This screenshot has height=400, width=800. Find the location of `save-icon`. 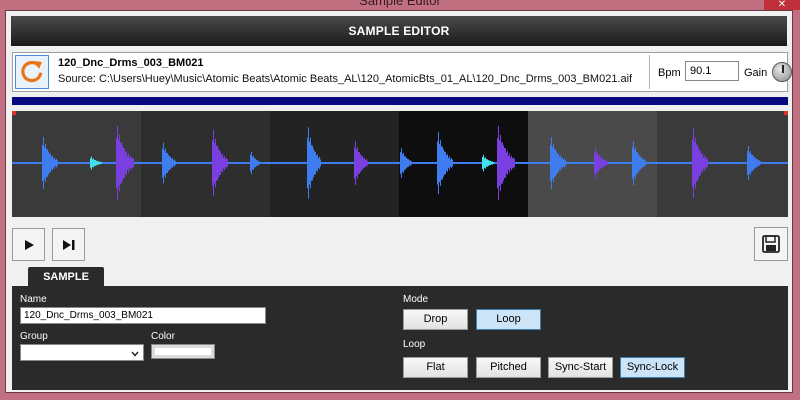

save-icon is located at coordinates (771, 244).